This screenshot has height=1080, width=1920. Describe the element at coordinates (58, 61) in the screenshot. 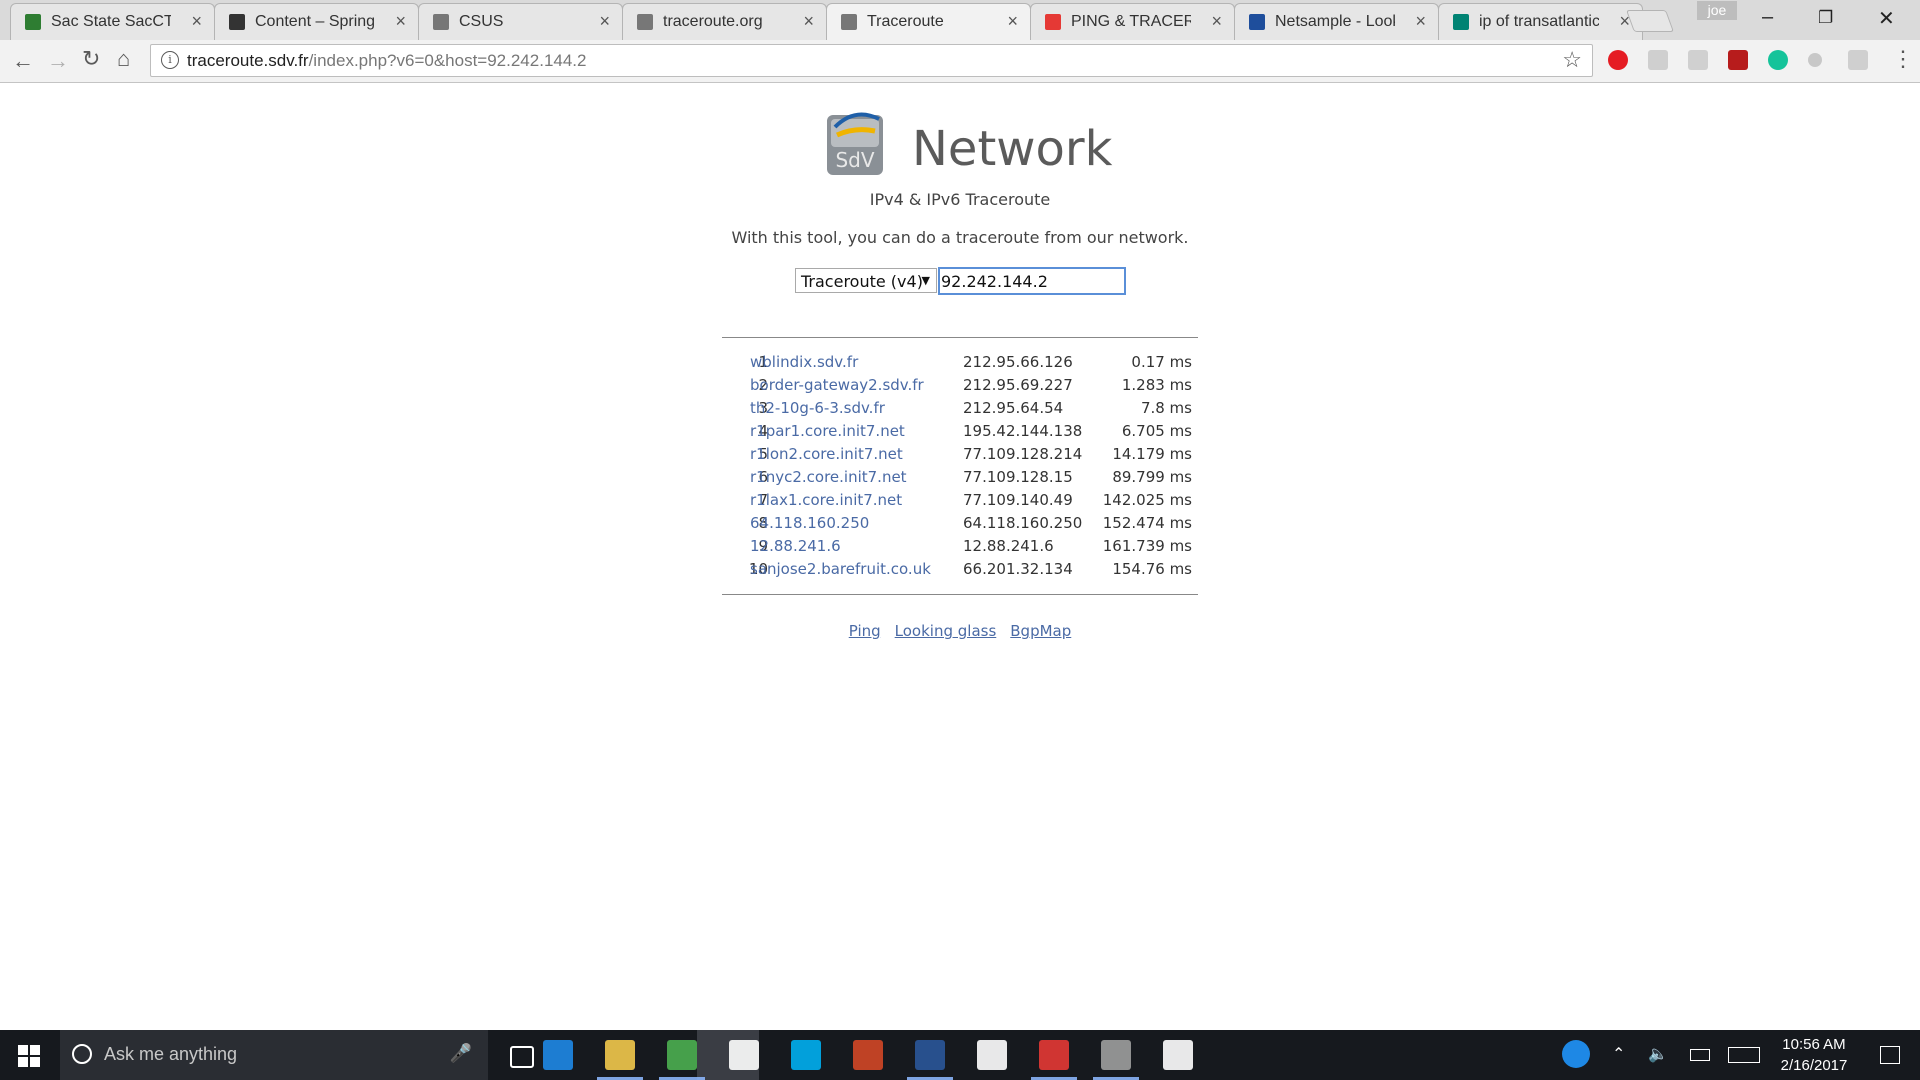

I see `forward-button: →` at that location.